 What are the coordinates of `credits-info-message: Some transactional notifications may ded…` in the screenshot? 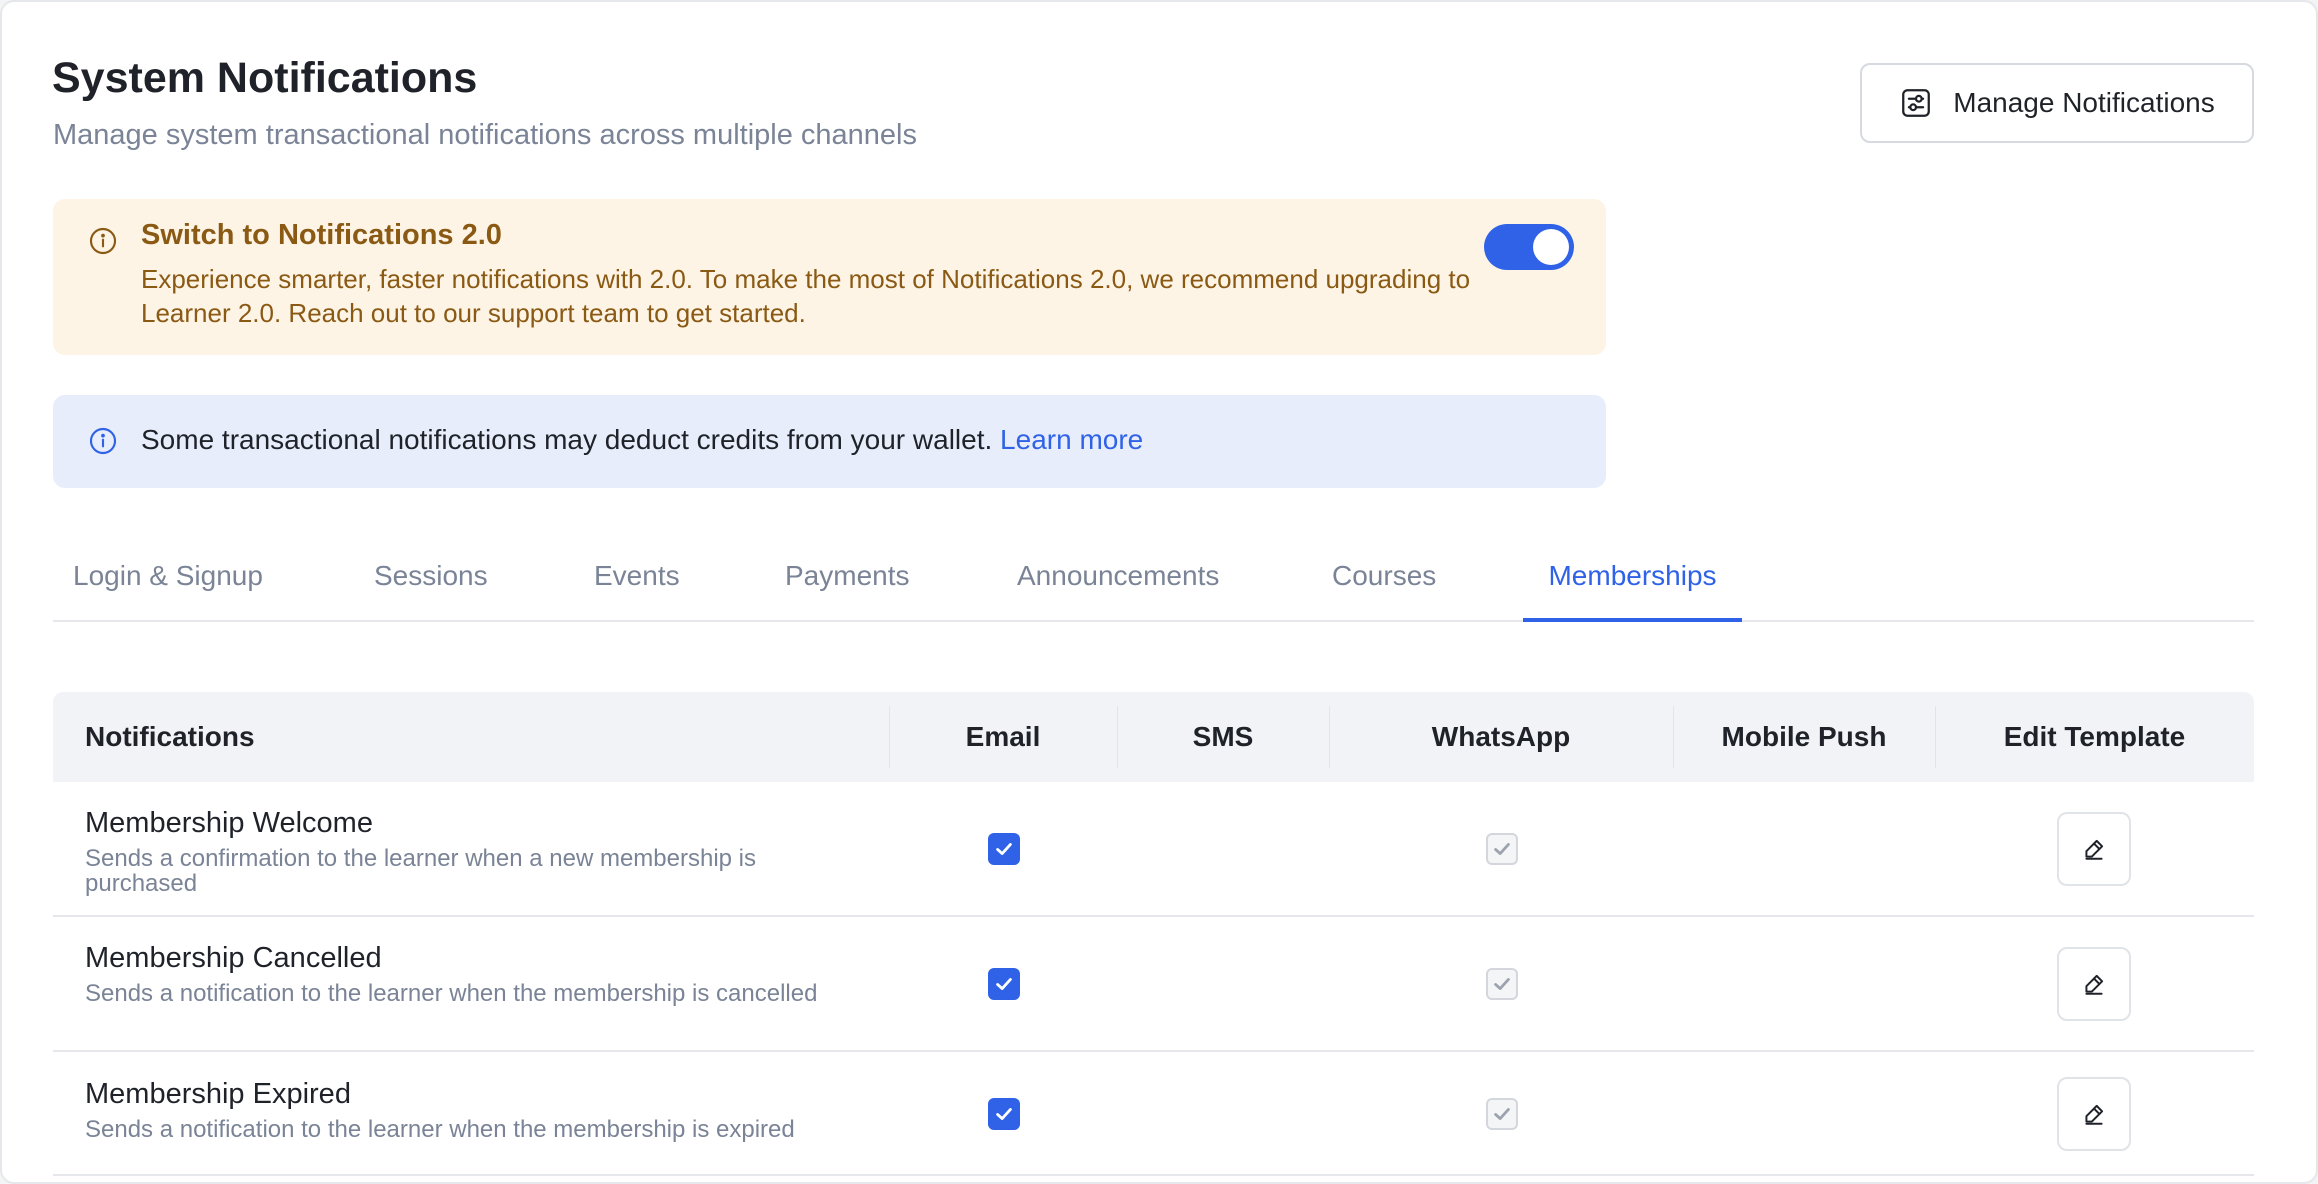 It's located at (567, 439).